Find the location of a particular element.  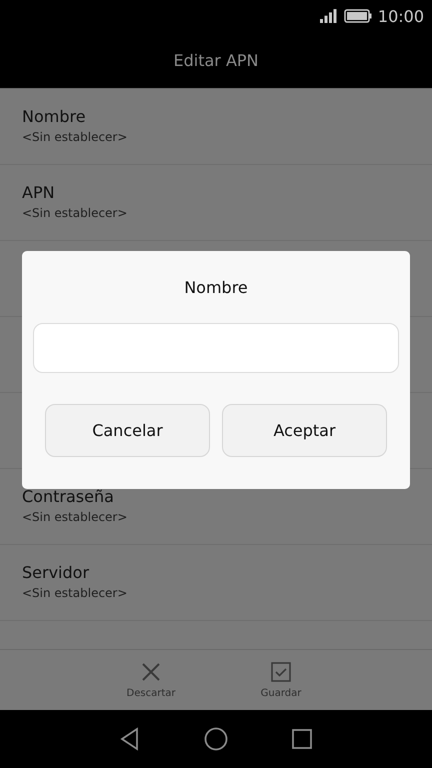

checkbox-icon is located at coordinates (281, 672).